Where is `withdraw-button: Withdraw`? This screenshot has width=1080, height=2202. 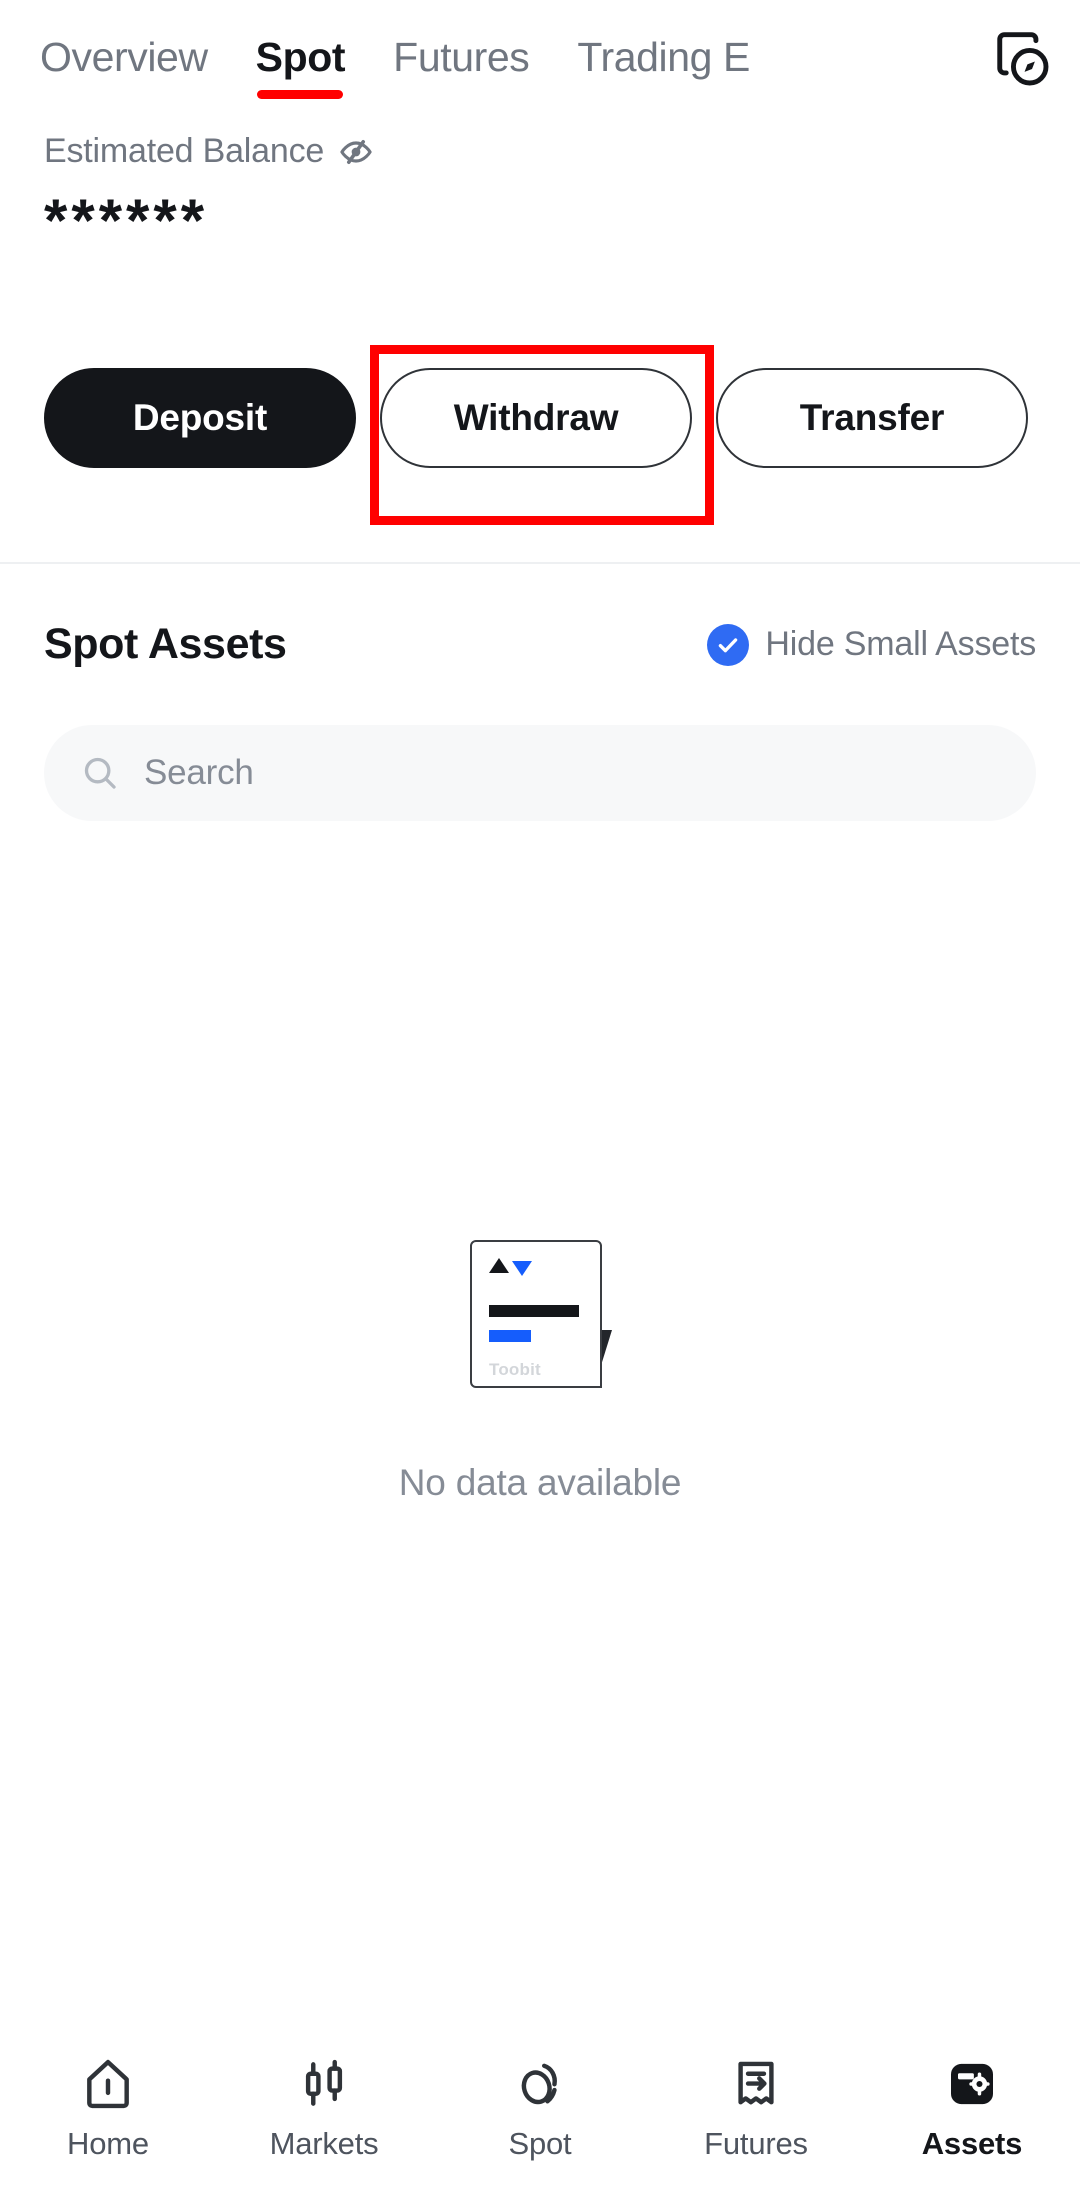
withdraw-button: Withdraw is located at coordinates (536, 418).